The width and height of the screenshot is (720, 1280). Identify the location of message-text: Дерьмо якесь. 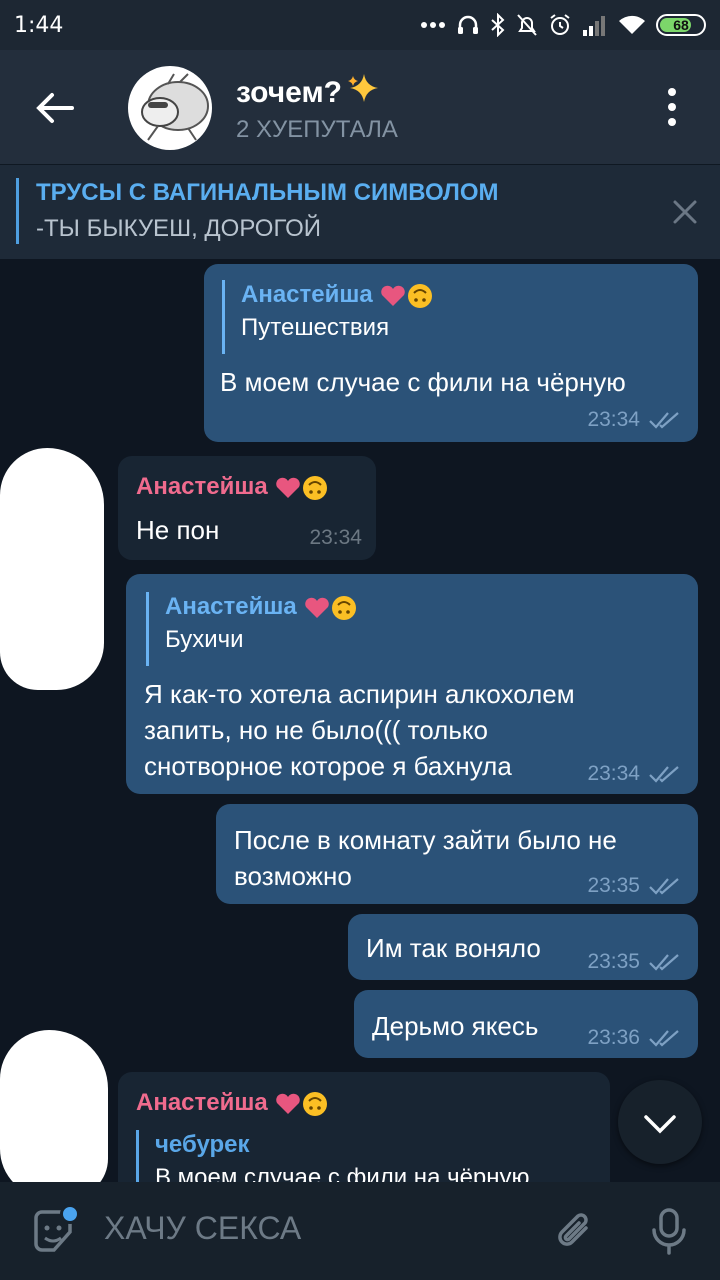
(455, 1026).